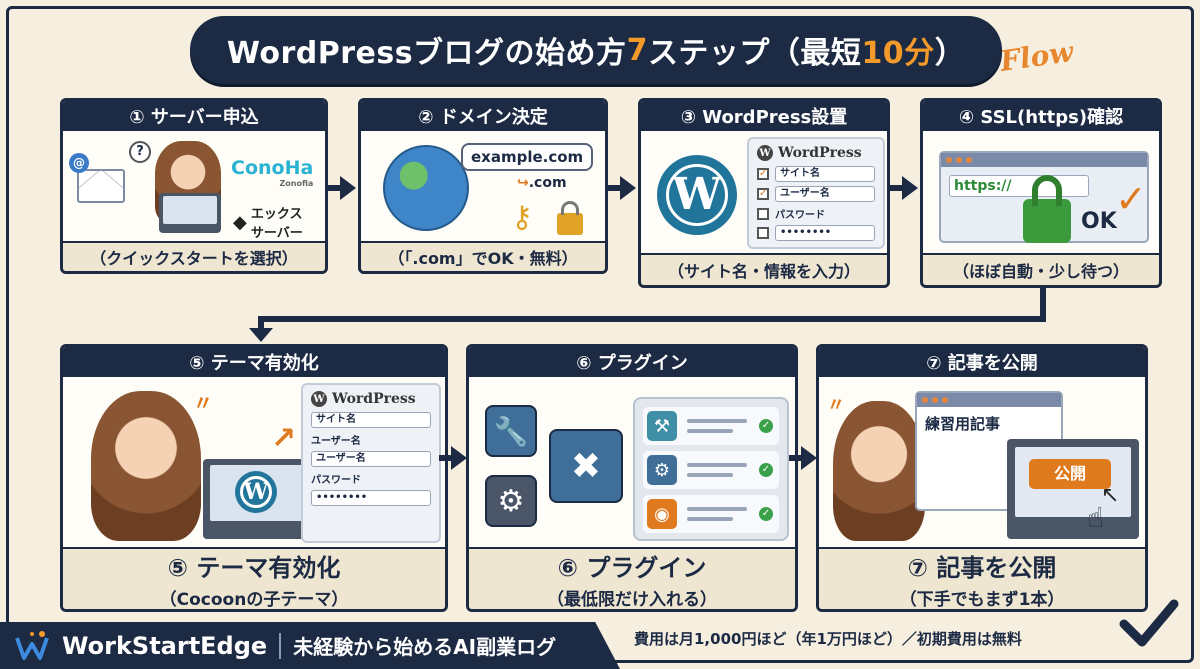 This screenshot has width=1200, height=669. I want to click on username-label: ユーザー名, so click(336, 441).